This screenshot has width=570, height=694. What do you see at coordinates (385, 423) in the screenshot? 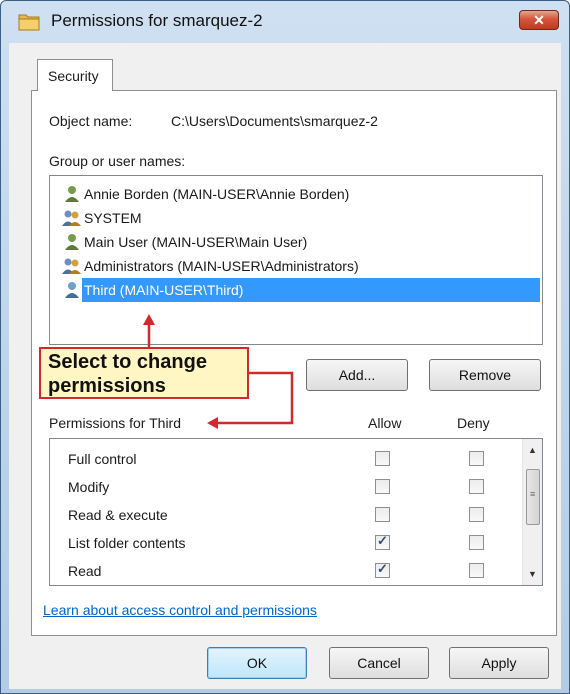
I see `allow-column-header: Allow` at bounding box center [385, 423].